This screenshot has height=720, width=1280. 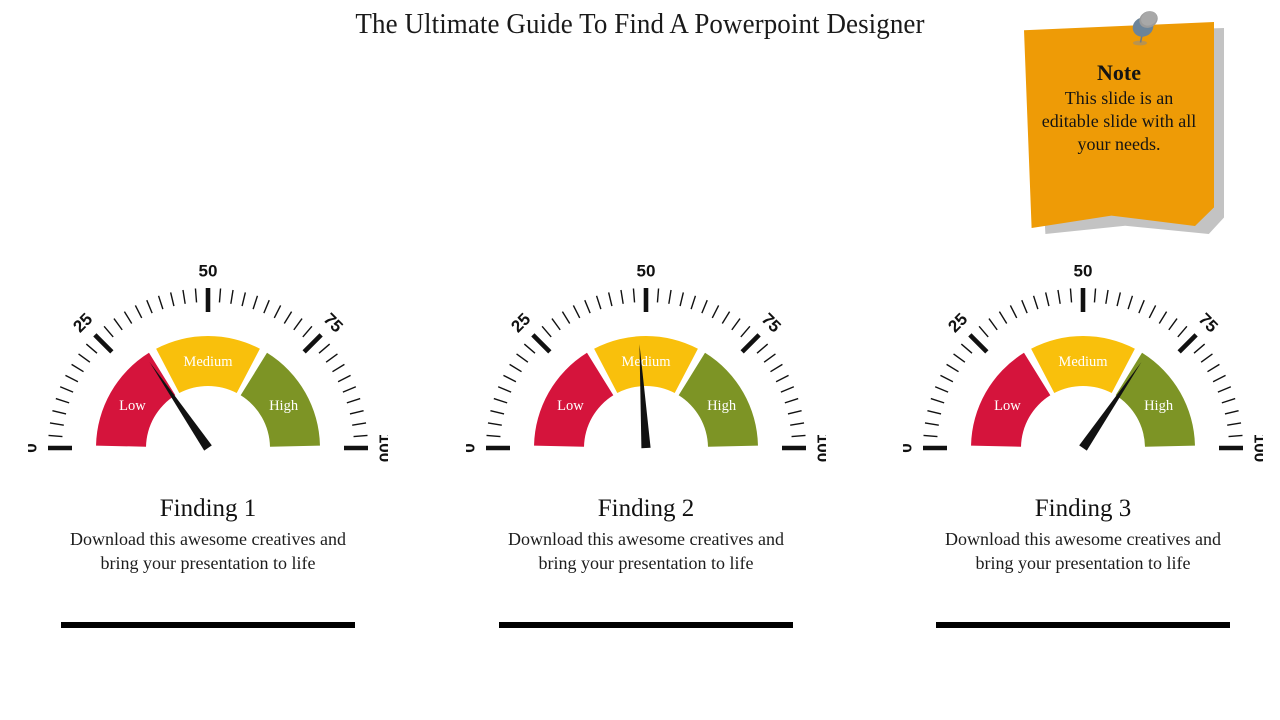 I want to click on finding-title: Finding 3, so click(x=1083, y=508).